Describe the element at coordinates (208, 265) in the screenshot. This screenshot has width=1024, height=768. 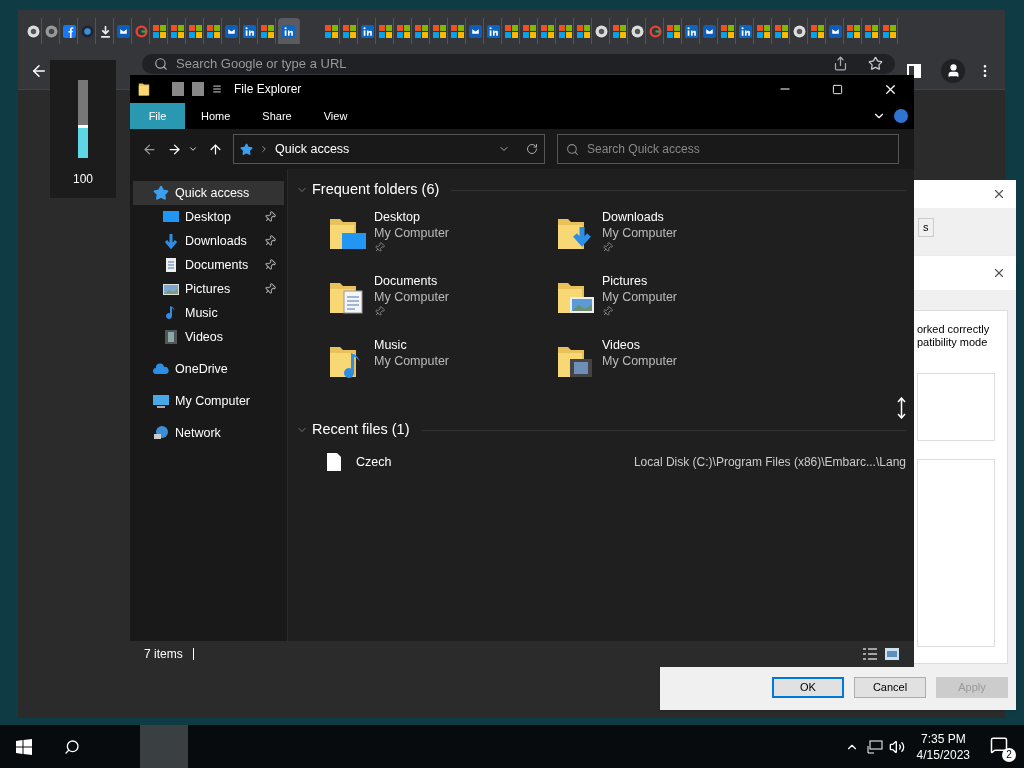
I see `nav-item: Documents` at that location.